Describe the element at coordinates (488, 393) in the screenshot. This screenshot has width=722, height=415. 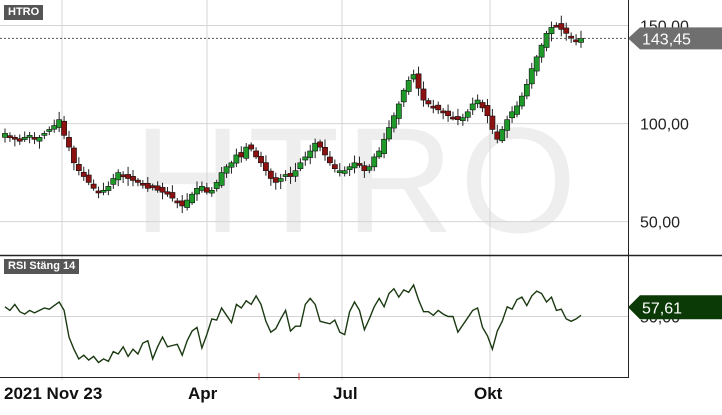
I see `x-tick-label: Okt` at that location.